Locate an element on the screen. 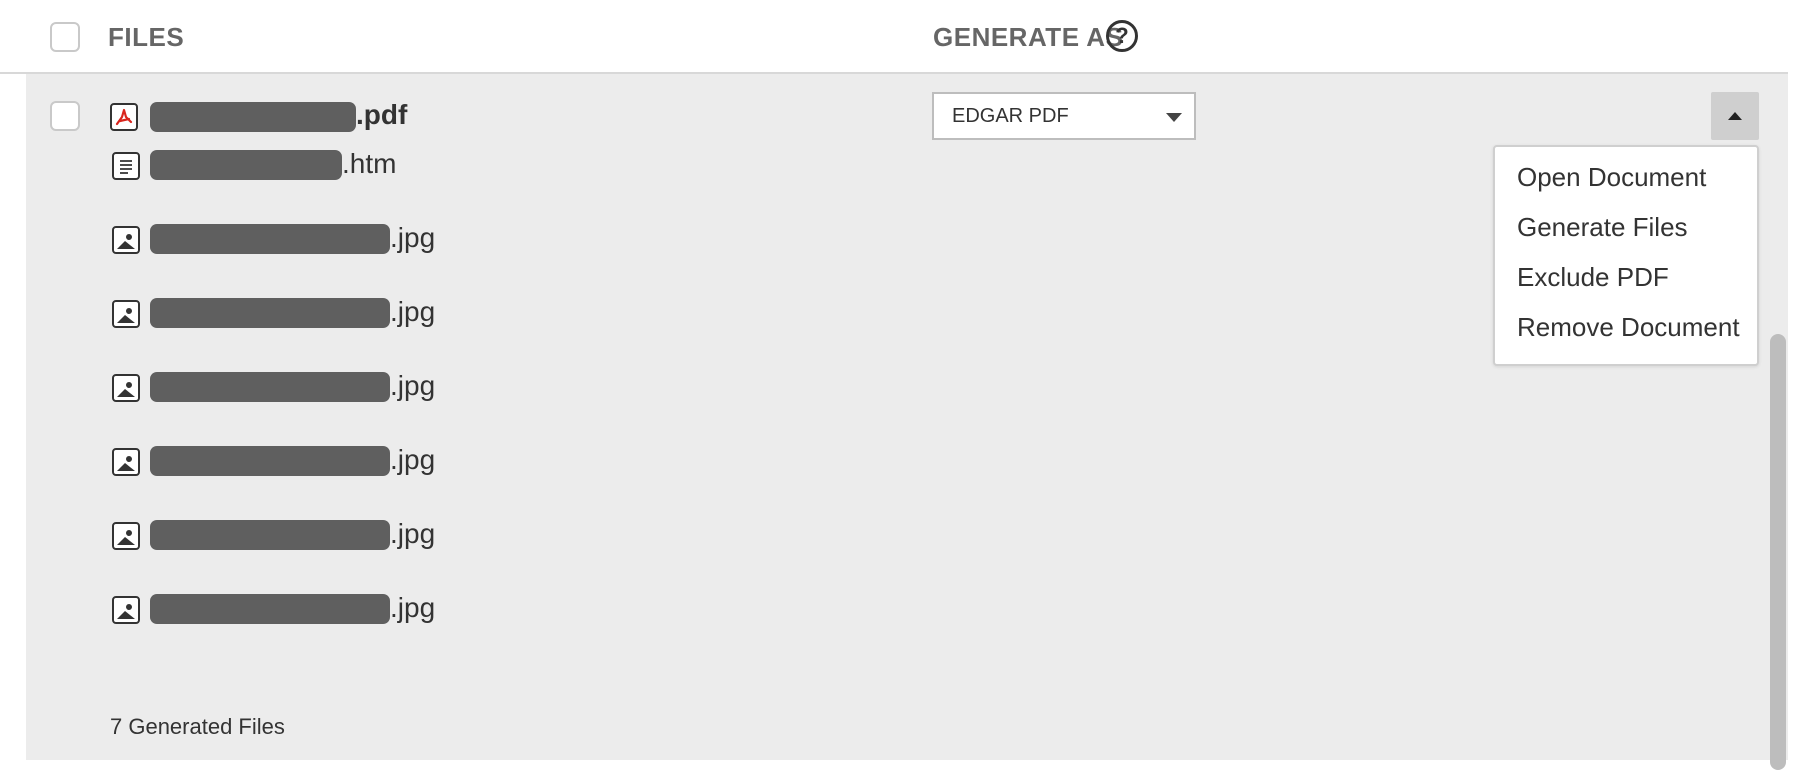 Image resolution: width=1800 pixels, height=770 pixels. generate-as-select: EDGAR PDF is located at coordinates (1064, 116).